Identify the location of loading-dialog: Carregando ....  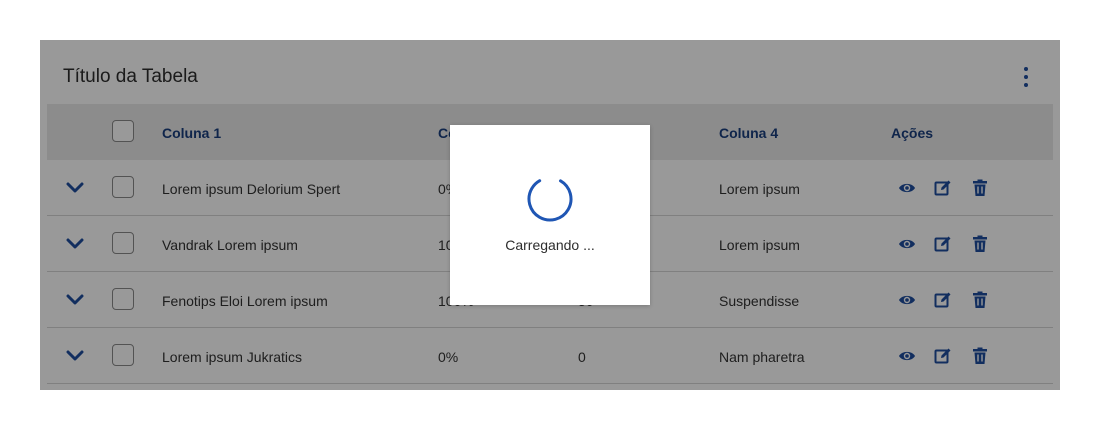
(550, 215).